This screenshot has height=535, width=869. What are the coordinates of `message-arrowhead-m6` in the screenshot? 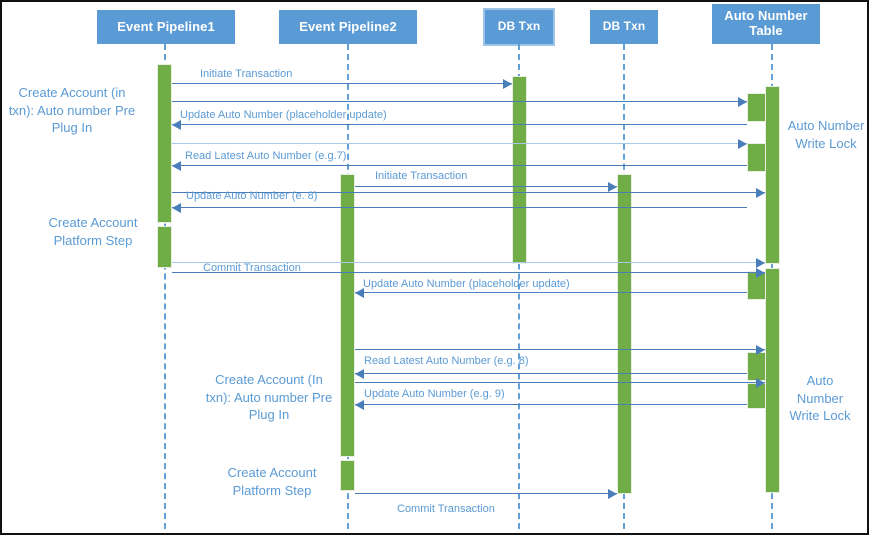 It's located at (612, 187).